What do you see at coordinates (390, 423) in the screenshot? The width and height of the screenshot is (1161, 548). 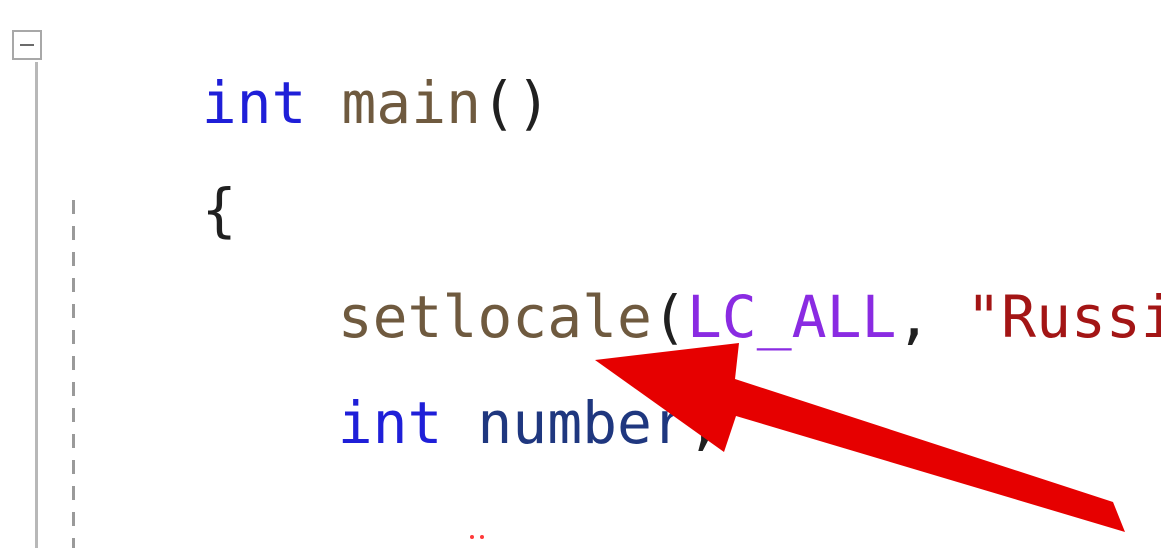 I see `keyword-int: int` at bounding box center [390, 423].